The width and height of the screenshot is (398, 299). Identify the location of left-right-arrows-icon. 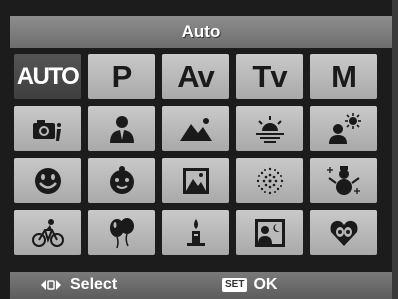
(51, 285).